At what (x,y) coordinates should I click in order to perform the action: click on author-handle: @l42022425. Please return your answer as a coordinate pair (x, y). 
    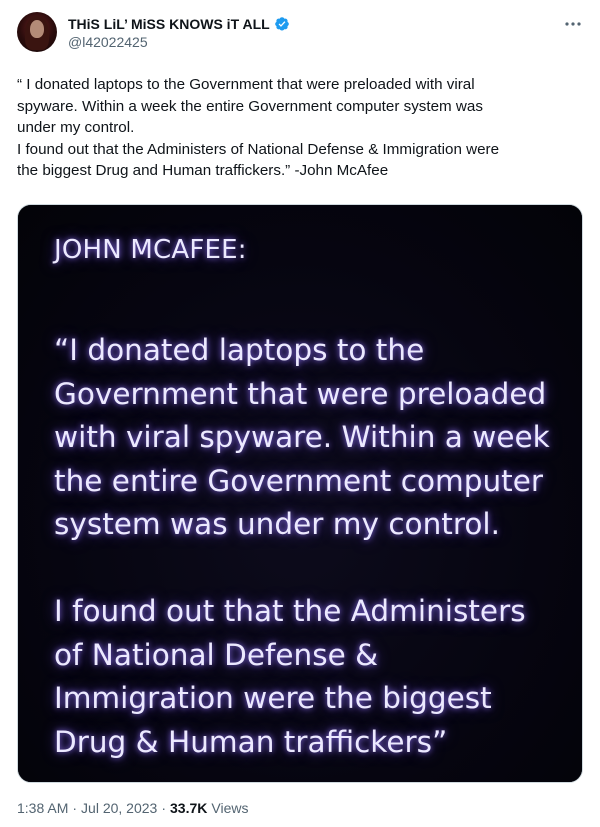
    Looking at the image, I should click on (108, 42).